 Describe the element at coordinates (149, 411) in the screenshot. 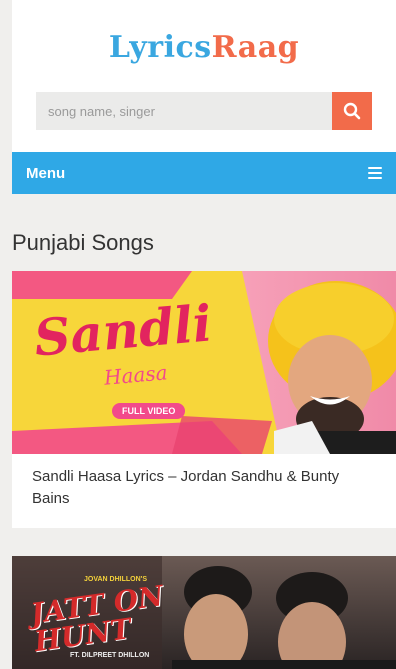

I see `thumbnail-badge: FULL VIDEO` at that location.